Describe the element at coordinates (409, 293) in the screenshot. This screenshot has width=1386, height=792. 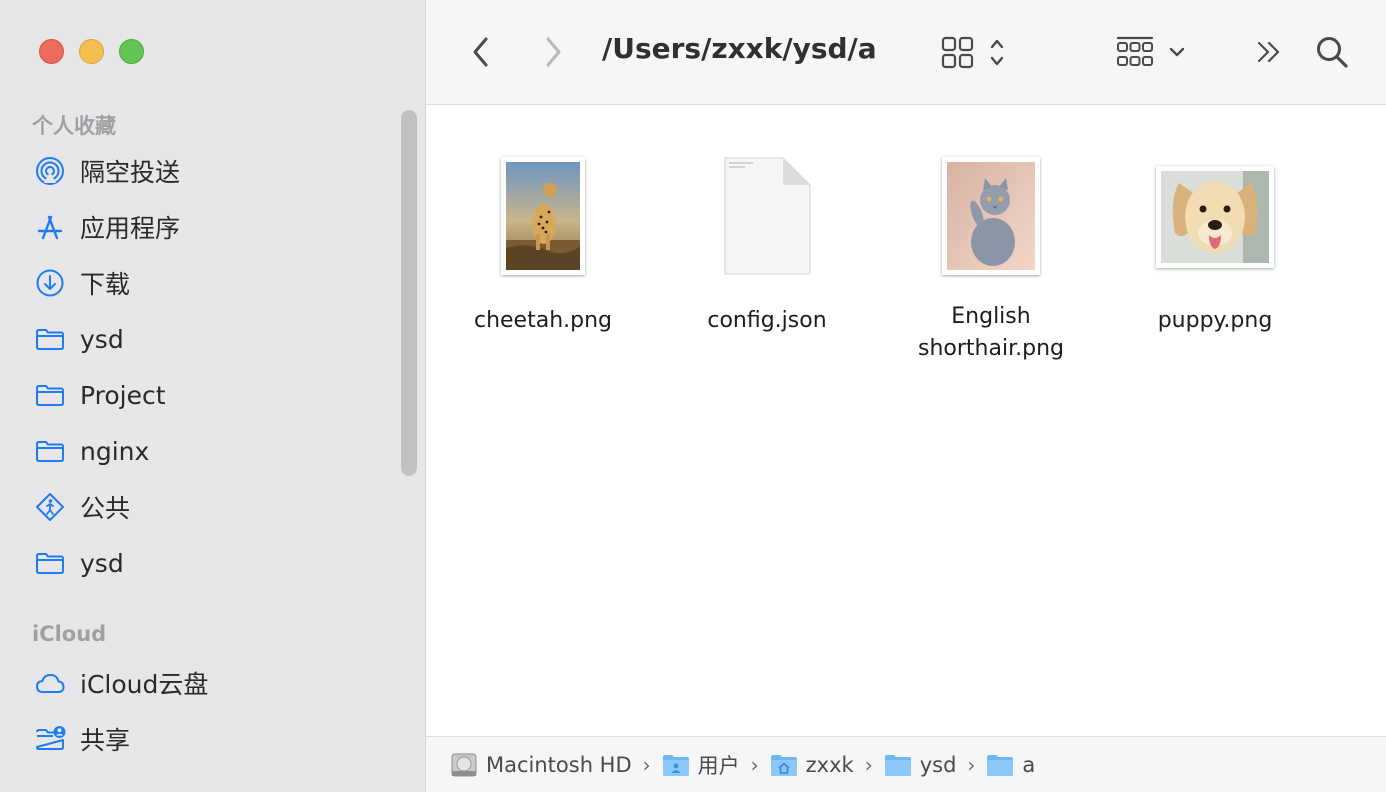
I see `sidebar-scrollbar` at that location.